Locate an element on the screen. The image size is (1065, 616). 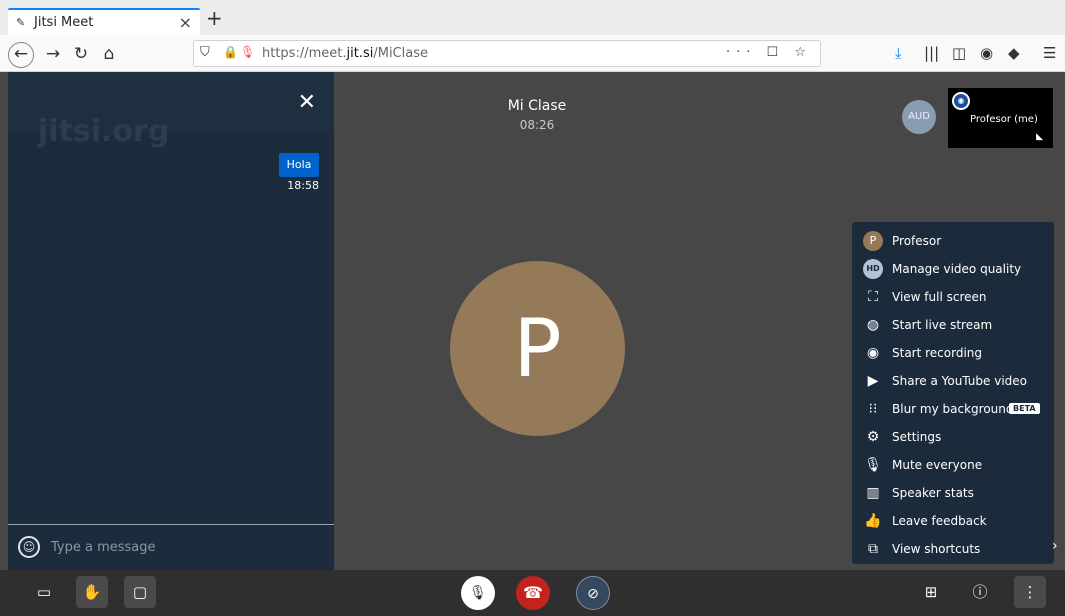
jitsi-watermark: jitsi.org is located at coordinates (103, 131).